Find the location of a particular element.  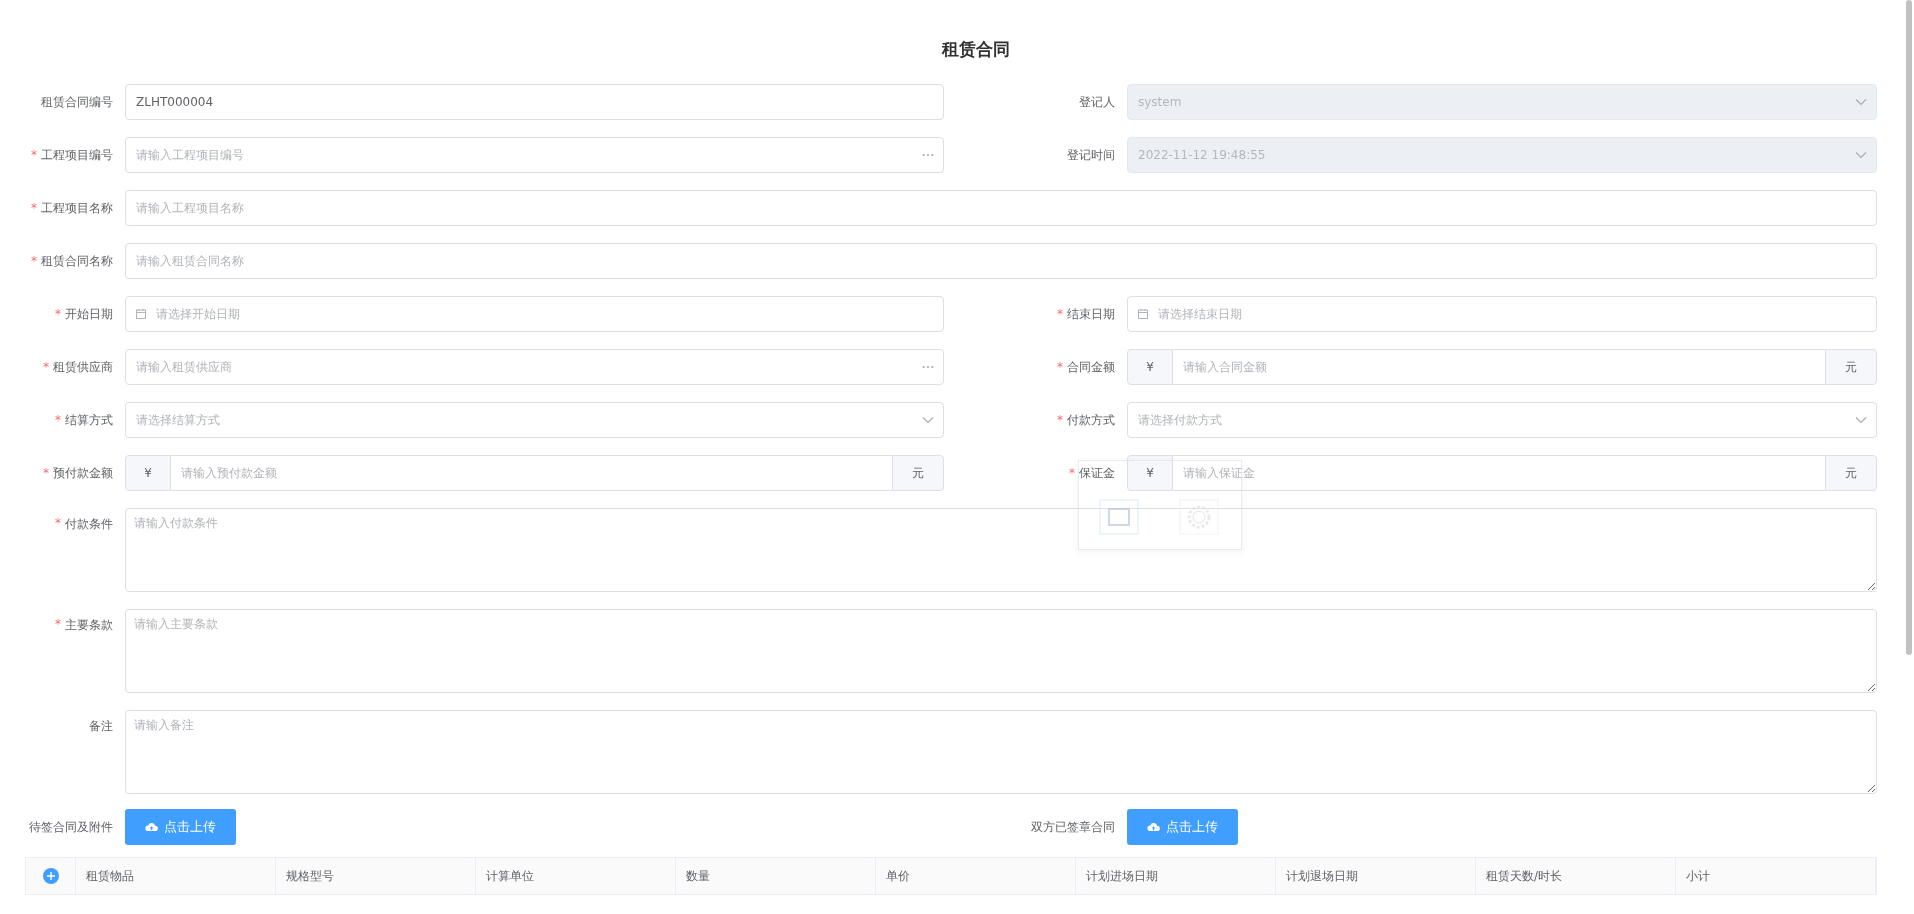

column-header: 规格型号 is located at coordinates (376, 876).